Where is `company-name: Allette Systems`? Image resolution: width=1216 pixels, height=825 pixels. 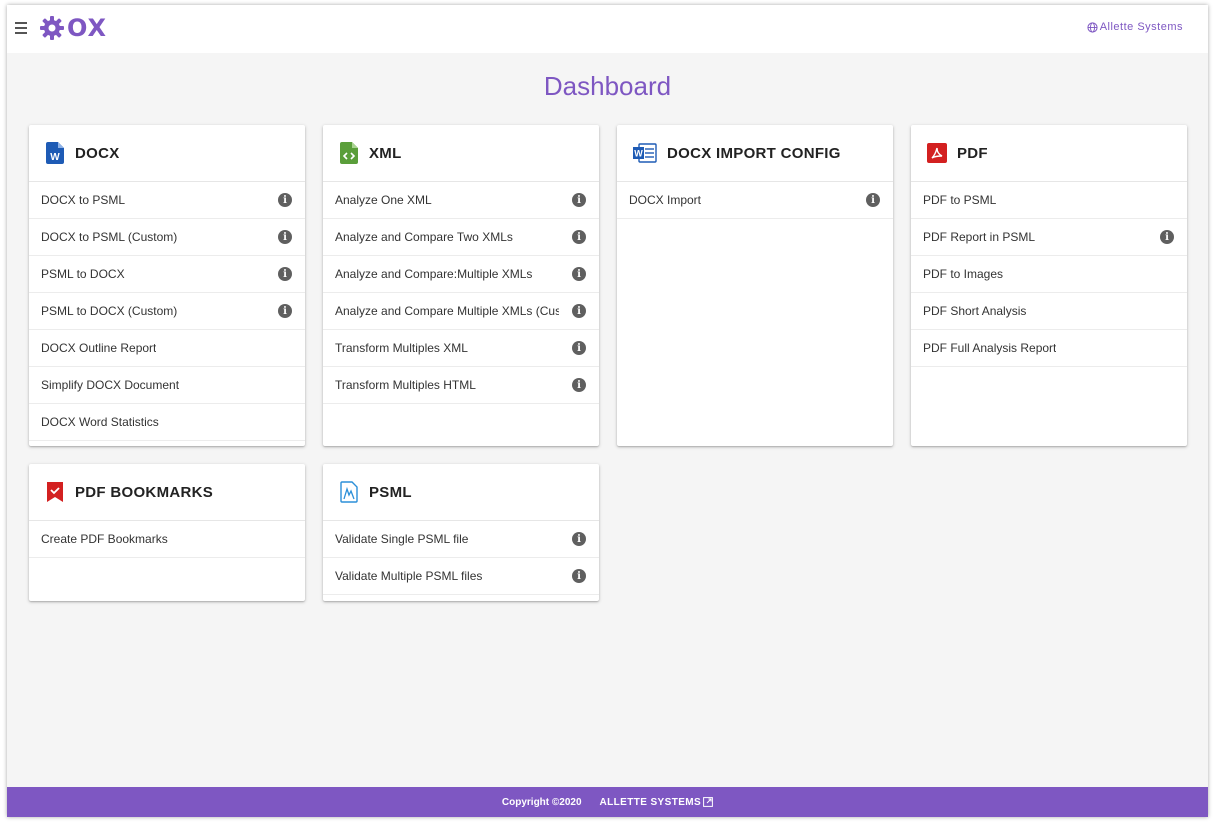 company-name: Allette Systems is located at coordinates (1141, 27).